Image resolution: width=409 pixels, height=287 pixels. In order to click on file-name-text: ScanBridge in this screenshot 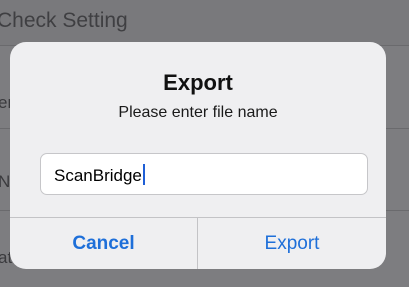, I will do `click(98, 175)`.